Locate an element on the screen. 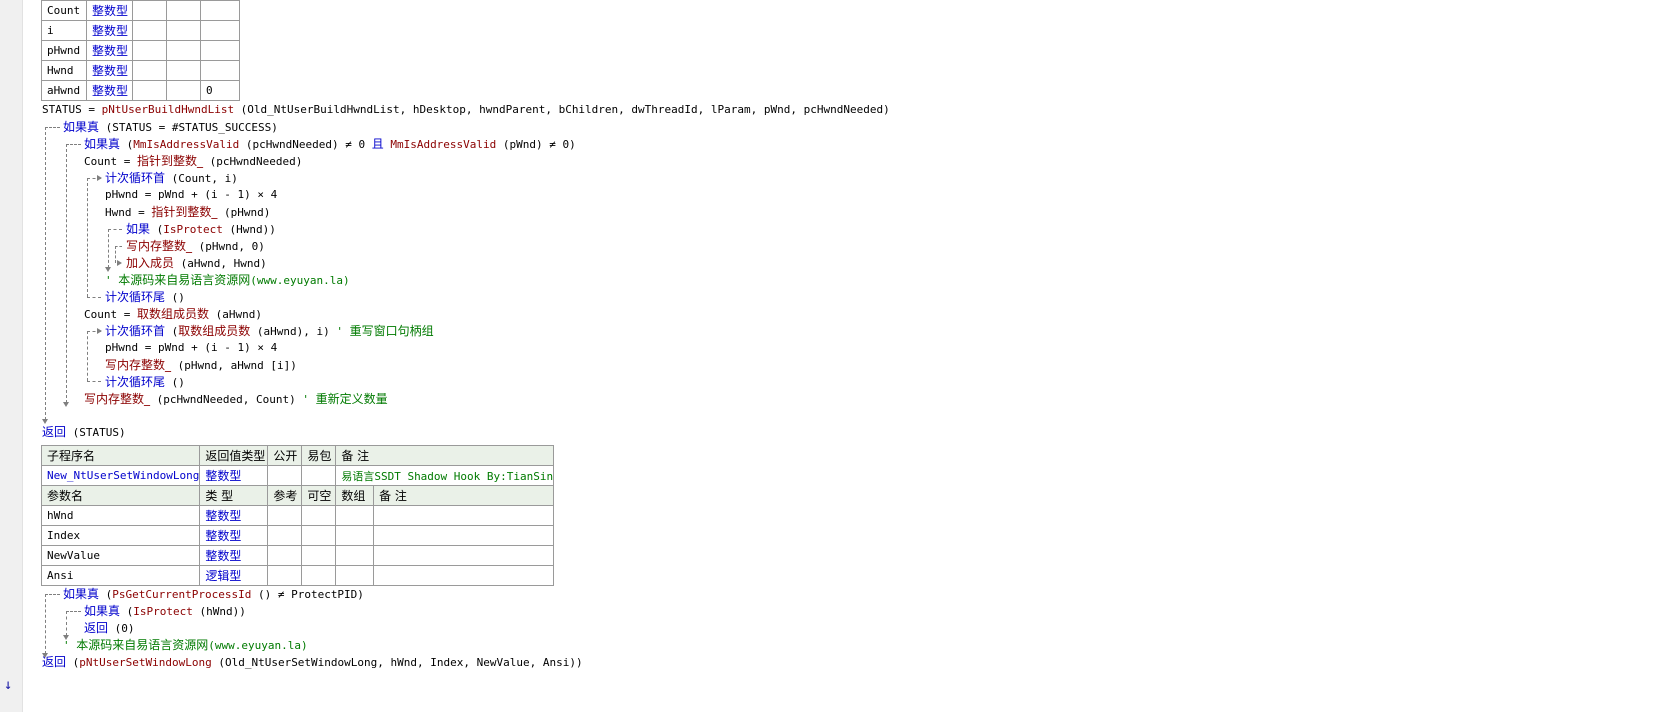  column-header: 子程序名 is located at coordinates (120, 455).